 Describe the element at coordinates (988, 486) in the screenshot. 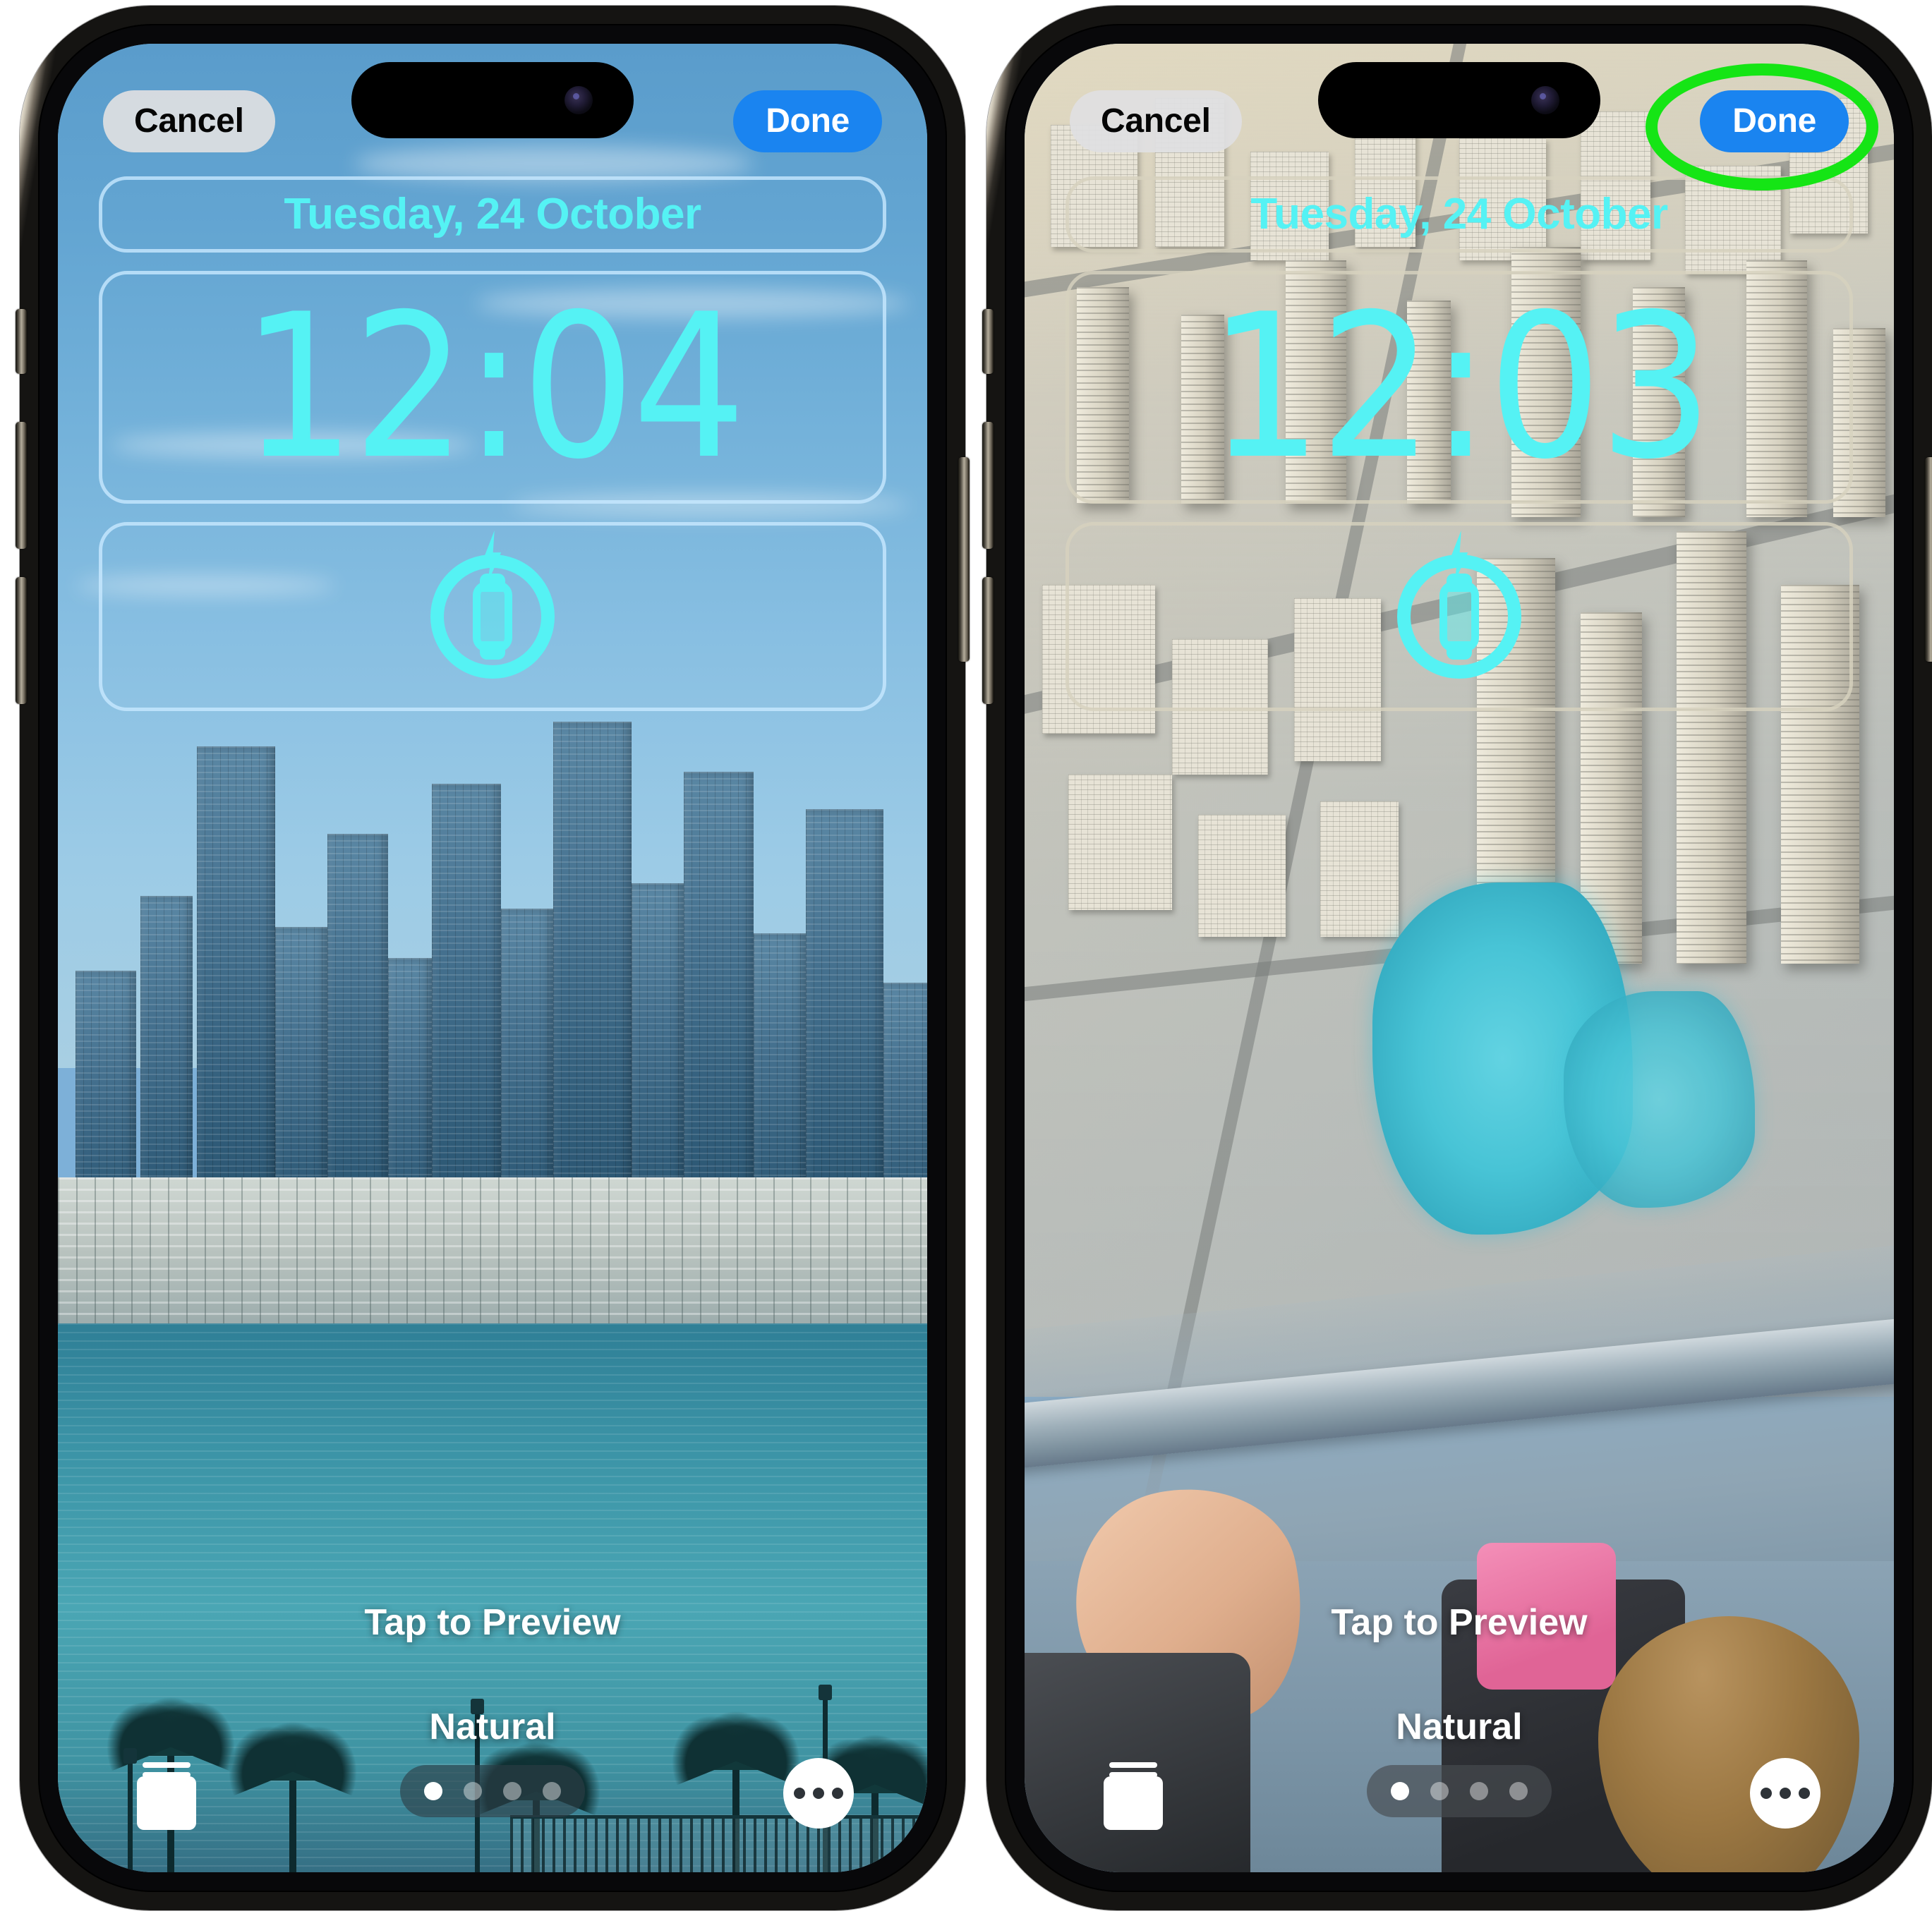

I see `volume-up-button-right-phone` at that location.